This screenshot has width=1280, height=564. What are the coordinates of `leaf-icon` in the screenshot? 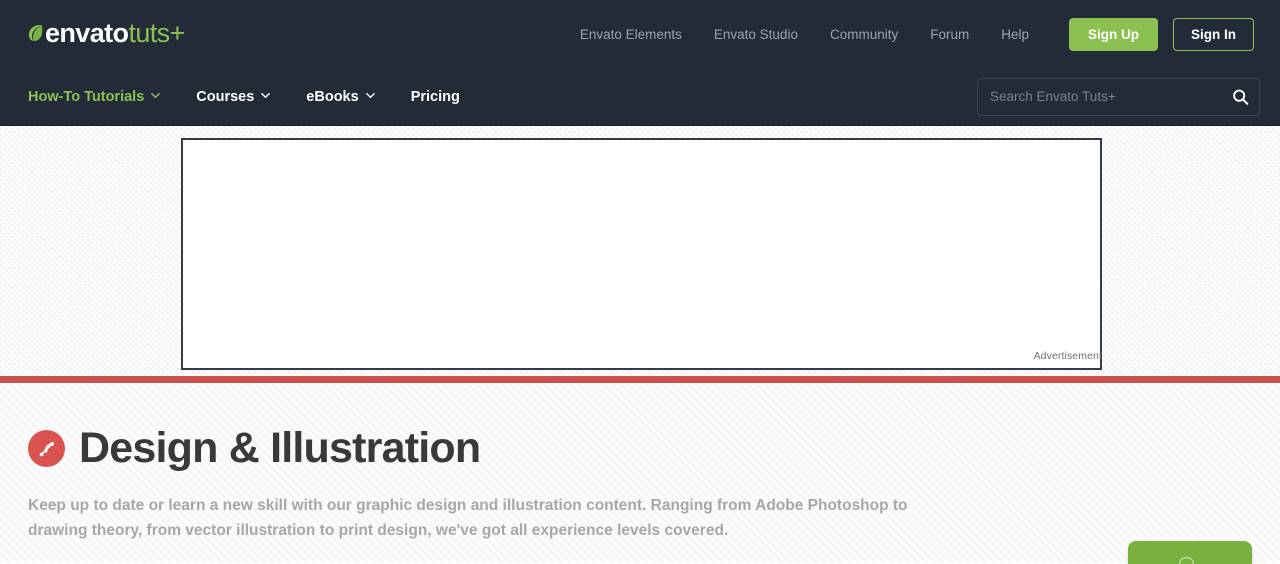 It's located at (35, 32).